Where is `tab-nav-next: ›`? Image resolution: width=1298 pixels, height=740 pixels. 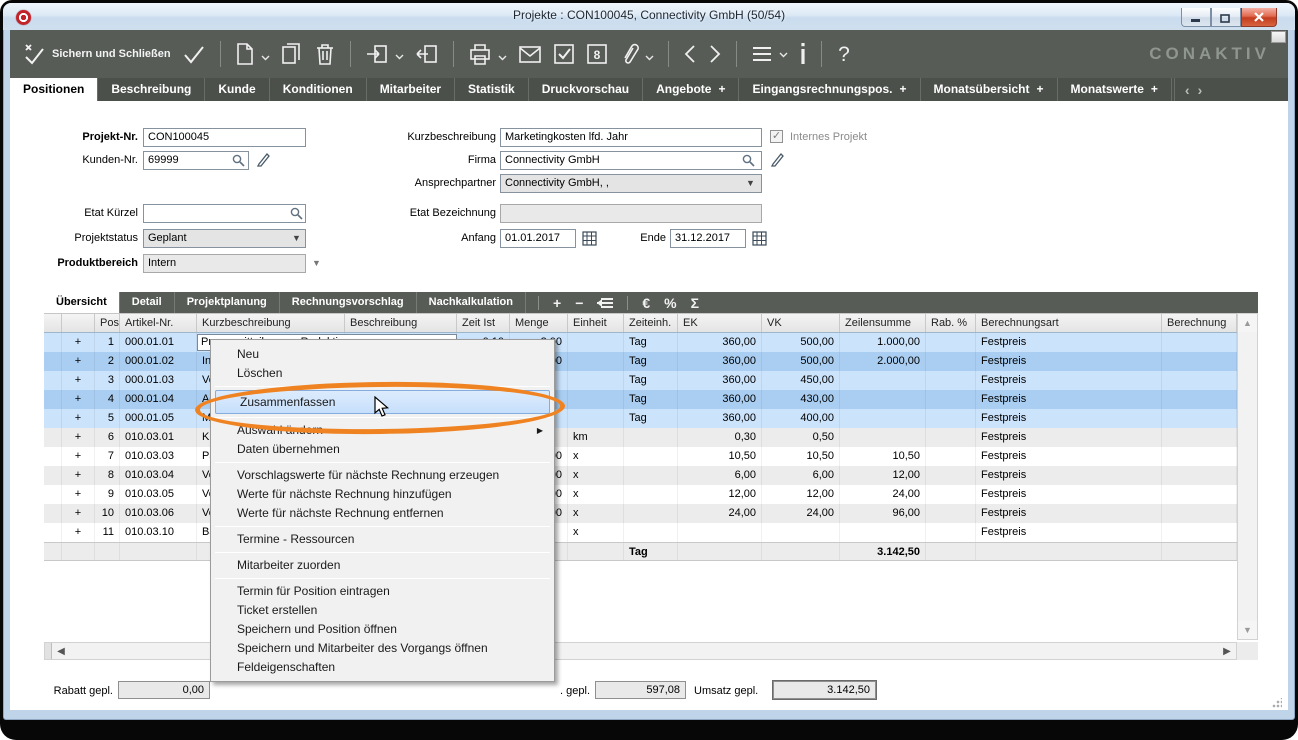 tab-nav-next: › is located at coordinates (1200, 90).